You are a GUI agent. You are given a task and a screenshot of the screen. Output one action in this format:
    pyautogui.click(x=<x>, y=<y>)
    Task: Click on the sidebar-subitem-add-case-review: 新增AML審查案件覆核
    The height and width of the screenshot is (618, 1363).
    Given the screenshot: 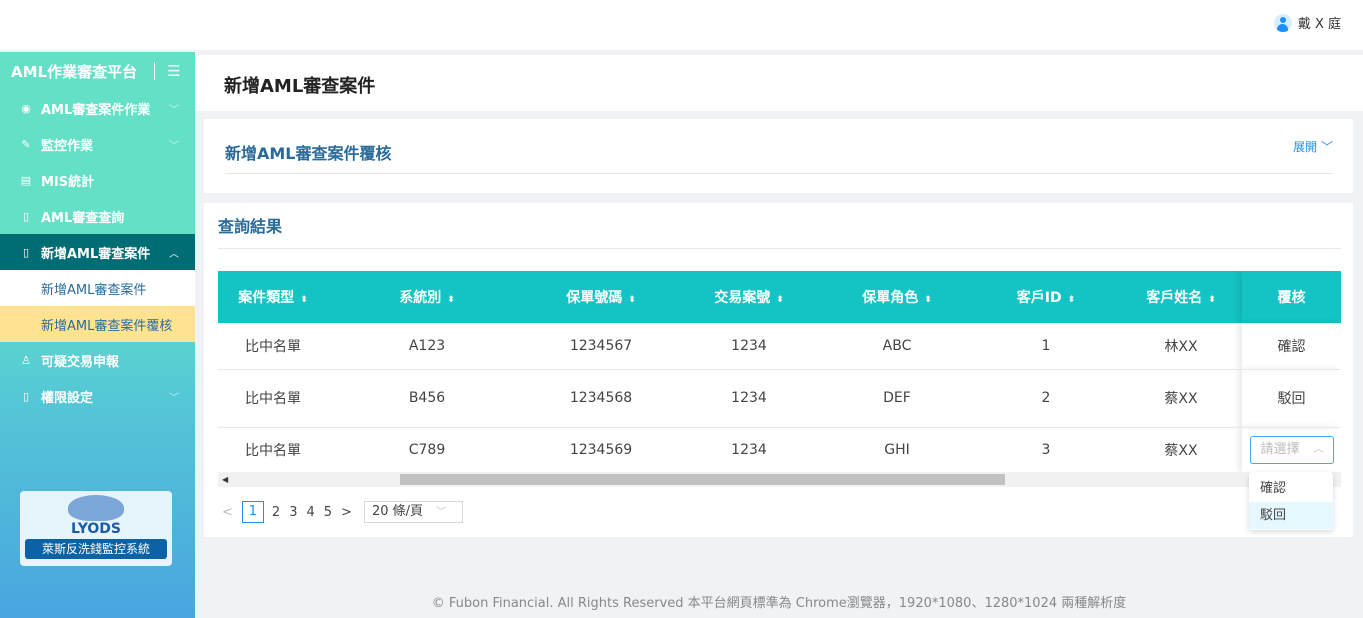 What is the action you would take?
    pyautogui.click(x=97, y=324)
    